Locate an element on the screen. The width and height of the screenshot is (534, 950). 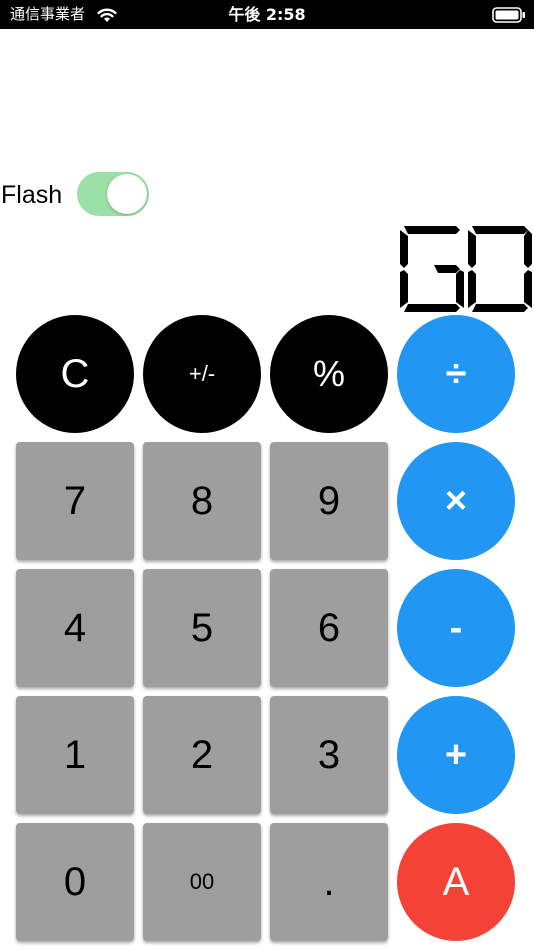
digit-1-label: 1 is located at coordinates (75, 754).